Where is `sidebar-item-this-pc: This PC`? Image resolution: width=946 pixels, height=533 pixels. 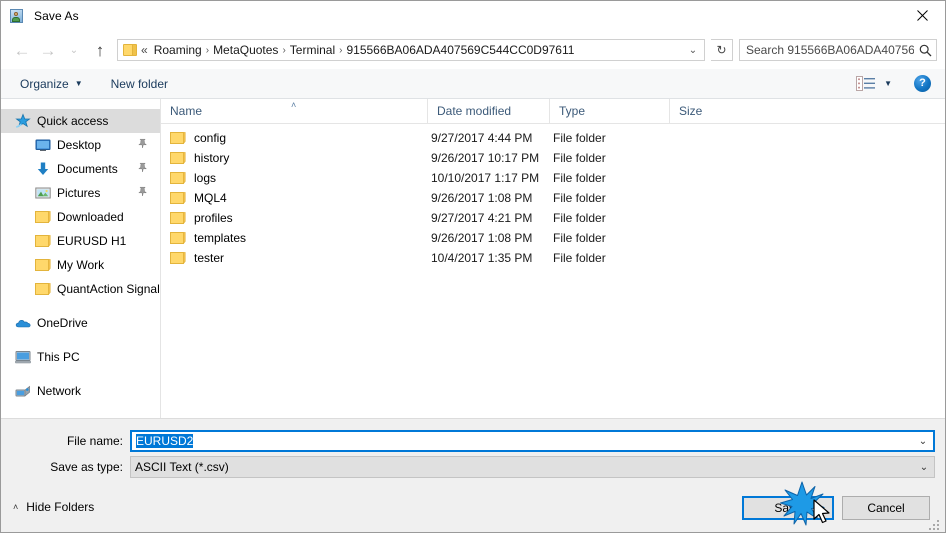 sidebar-item-this-pc: This PC is located at coordinates (80, 357).